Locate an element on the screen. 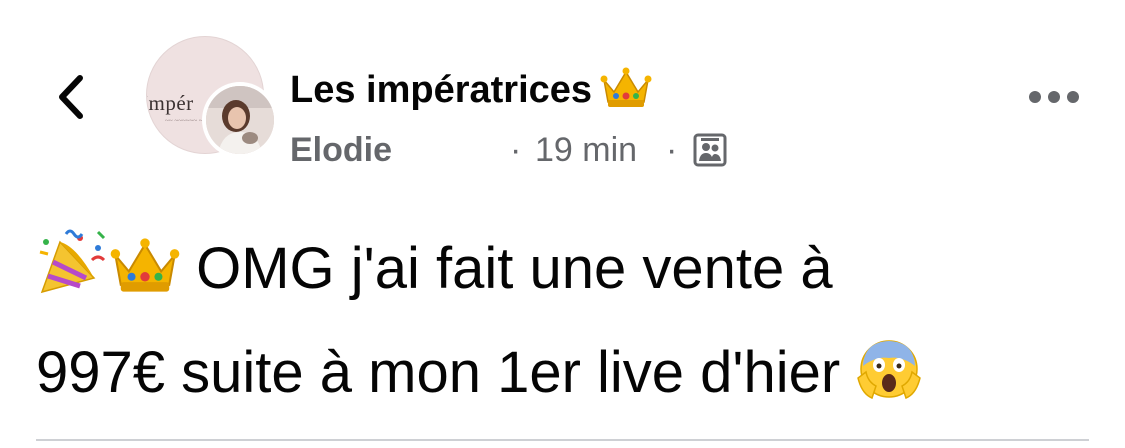  ellipsis-icon is located at coordinates (1054, 97).